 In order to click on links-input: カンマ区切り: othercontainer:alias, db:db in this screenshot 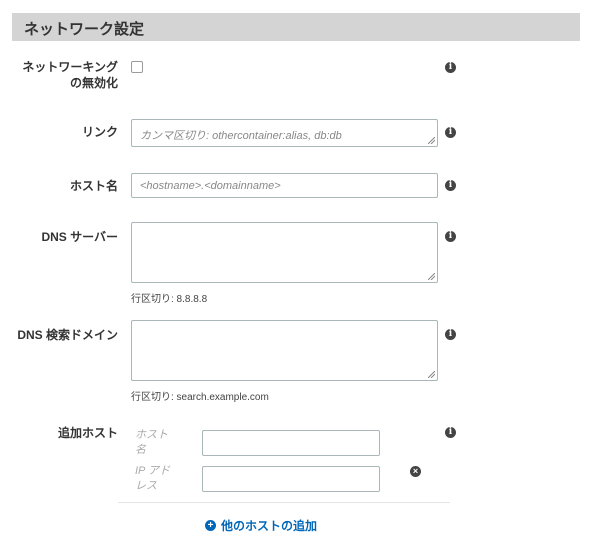, I will do `click(284, 133)`.